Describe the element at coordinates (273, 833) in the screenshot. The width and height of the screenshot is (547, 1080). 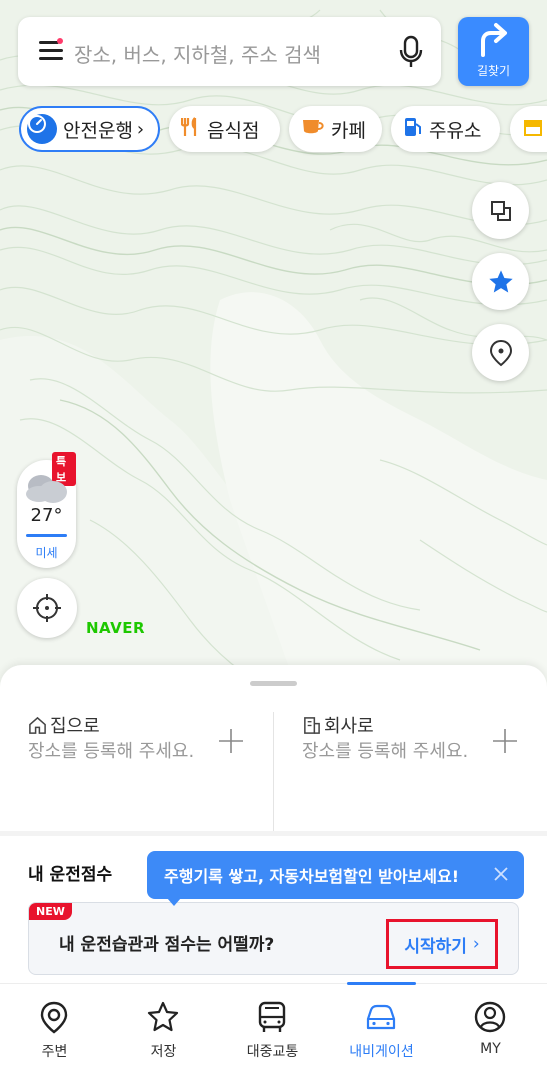
I see `section-separator` at that location.